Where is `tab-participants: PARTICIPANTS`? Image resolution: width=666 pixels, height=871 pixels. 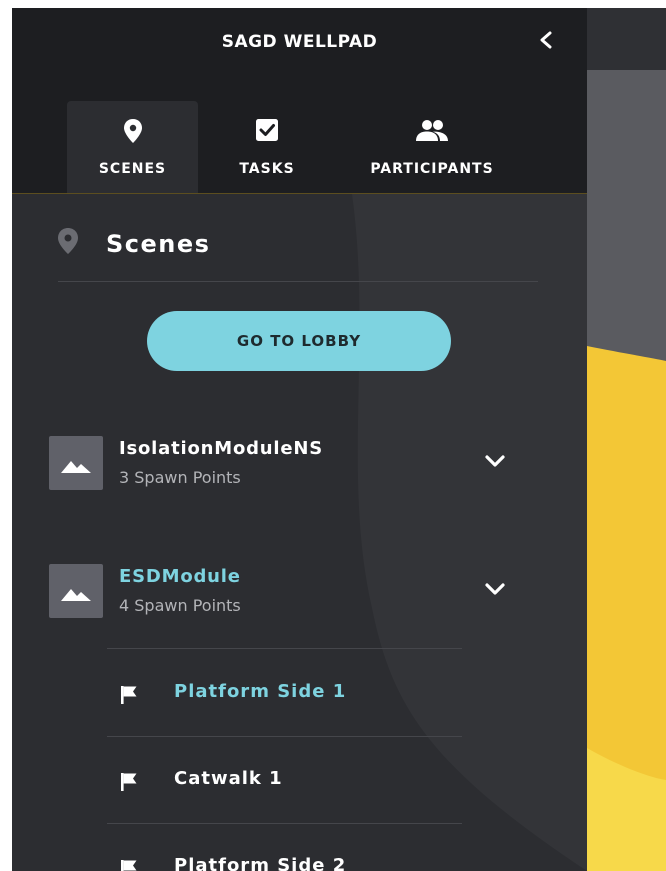 tab-participants: PARTICIPANTS is located at coordinates (432, 147).